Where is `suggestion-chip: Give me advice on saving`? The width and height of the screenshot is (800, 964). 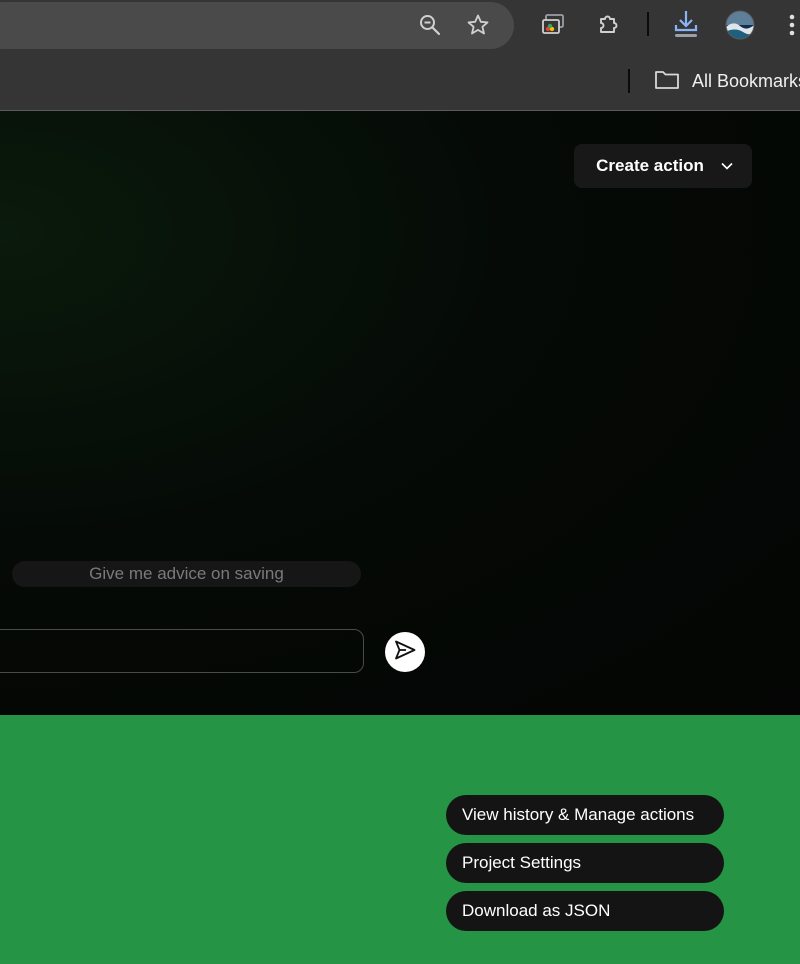
suggestion-chip: Give me advice on saving is located at coordinates (186, 574).